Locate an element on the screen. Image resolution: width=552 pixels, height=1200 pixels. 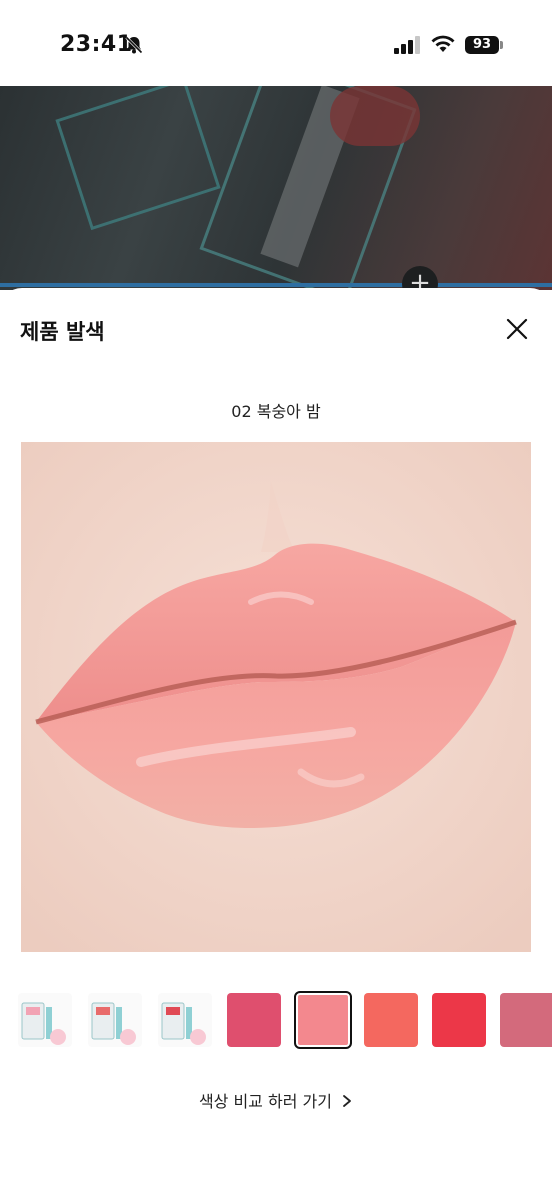
signal-icon is located at coordinates (407, 45).